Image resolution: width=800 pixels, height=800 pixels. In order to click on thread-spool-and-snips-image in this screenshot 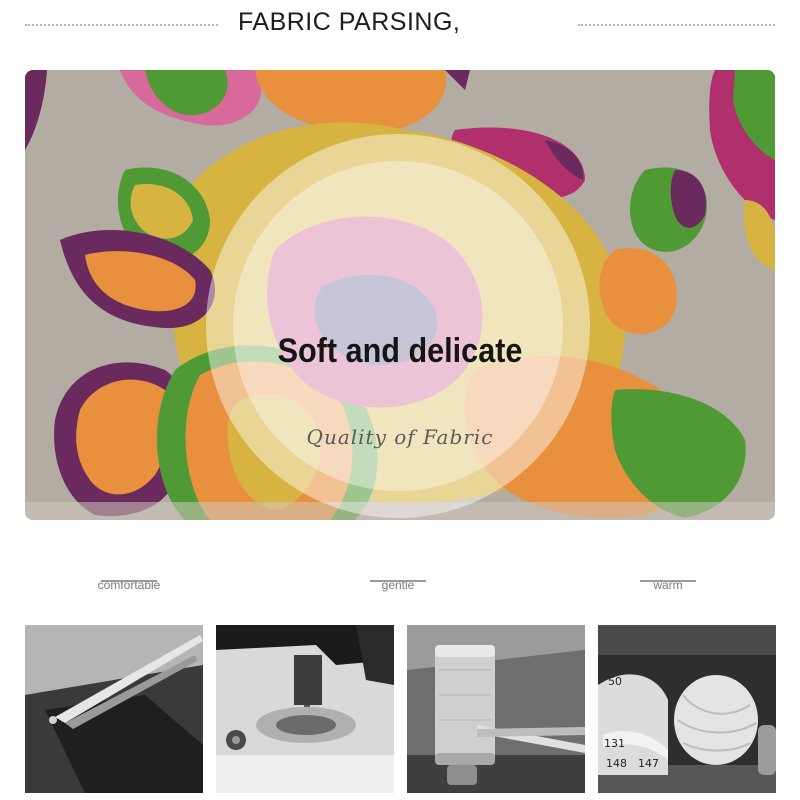, I will do `click(496, 709)`.